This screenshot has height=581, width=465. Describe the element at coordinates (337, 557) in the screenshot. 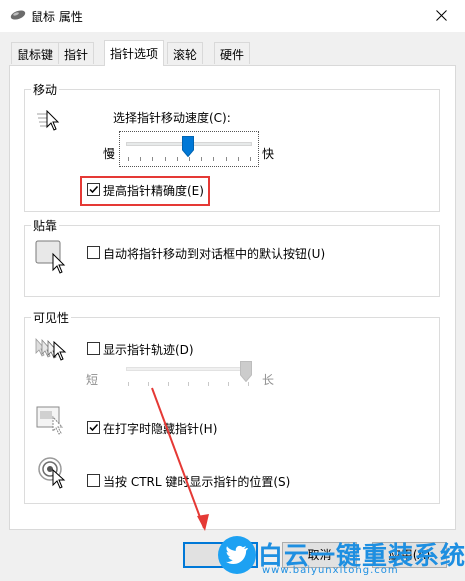

I see `watermark: 白云一键重装系统 www.baiyunxitong.com` at that location.